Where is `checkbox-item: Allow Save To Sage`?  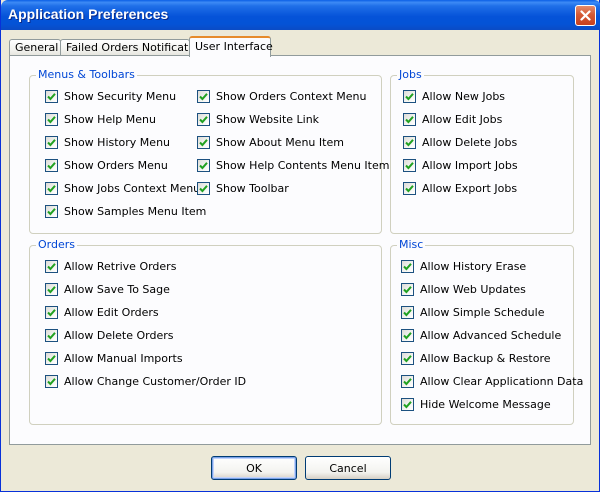
checkbox-item: Allow Save To Sage is located at coordinates (107, 289).